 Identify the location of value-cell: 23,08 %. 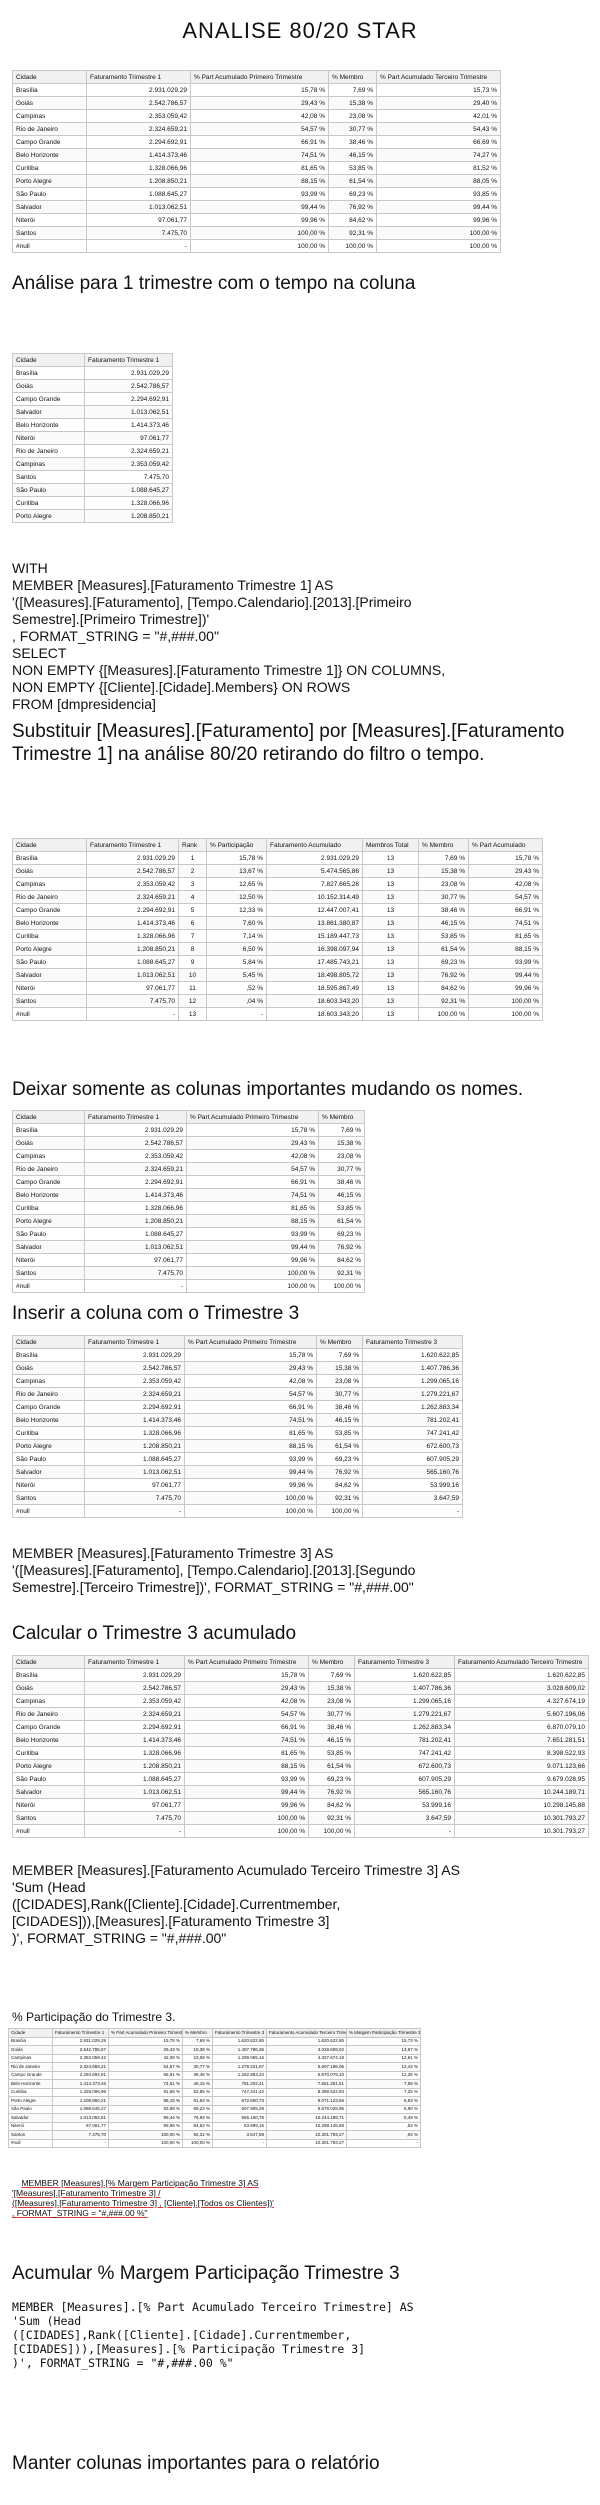
(443, 884).